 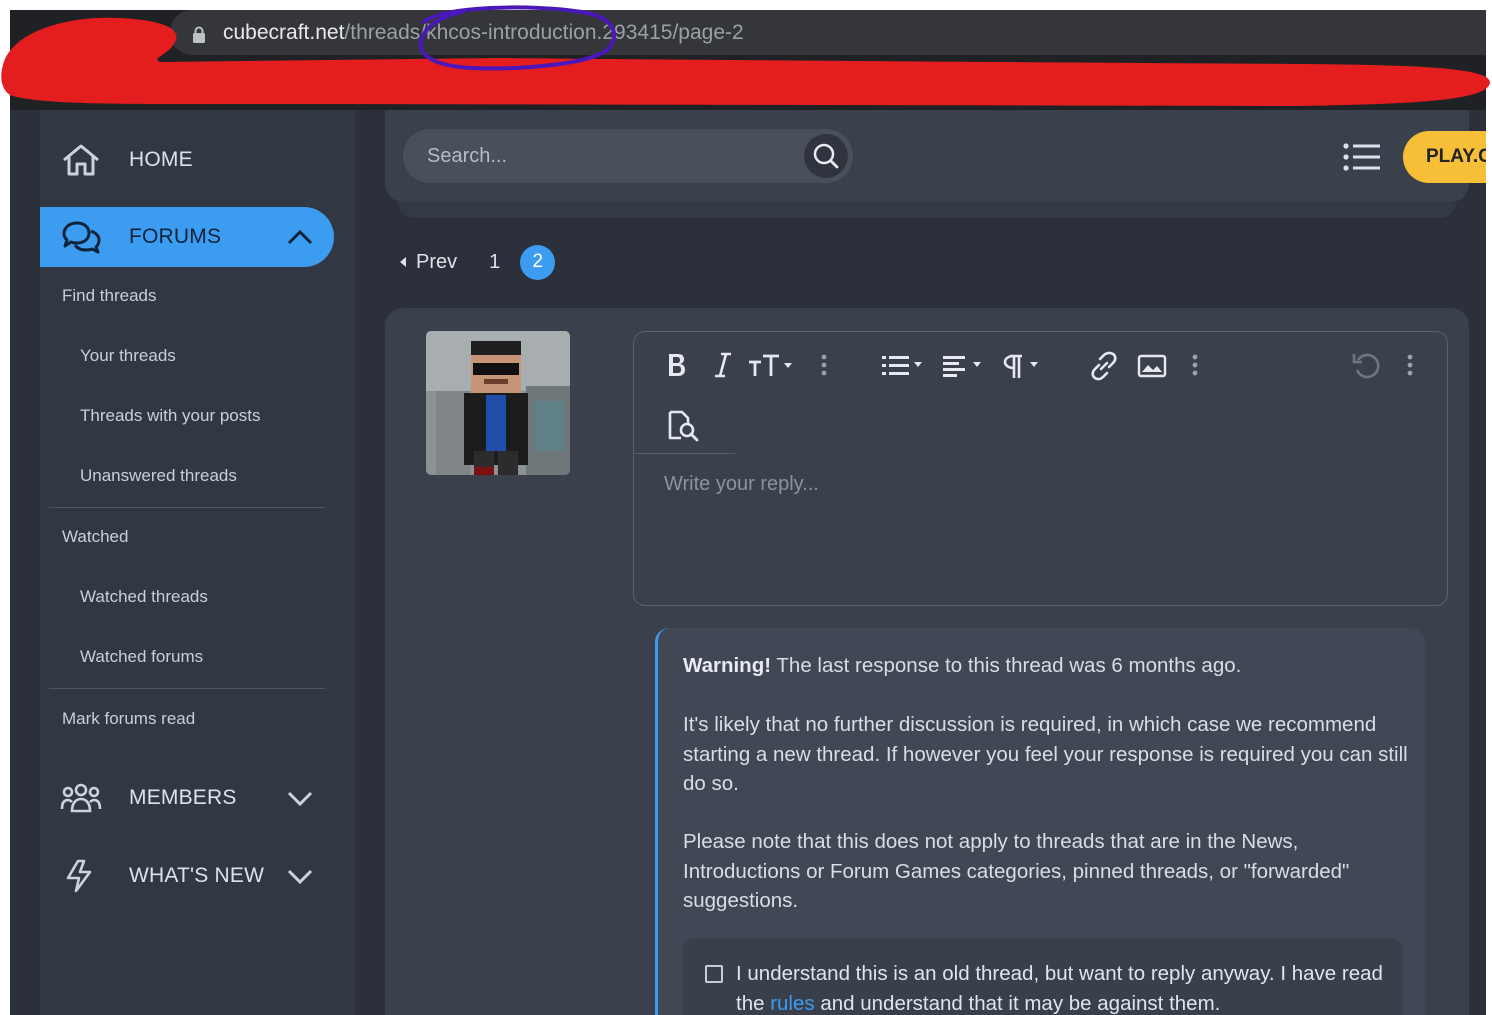 What do you see at coordinates (170, 416) in the screenshot?
I see `sidebar-threads-with-posts: Threads with your posts` at bounding box center [170, 416].